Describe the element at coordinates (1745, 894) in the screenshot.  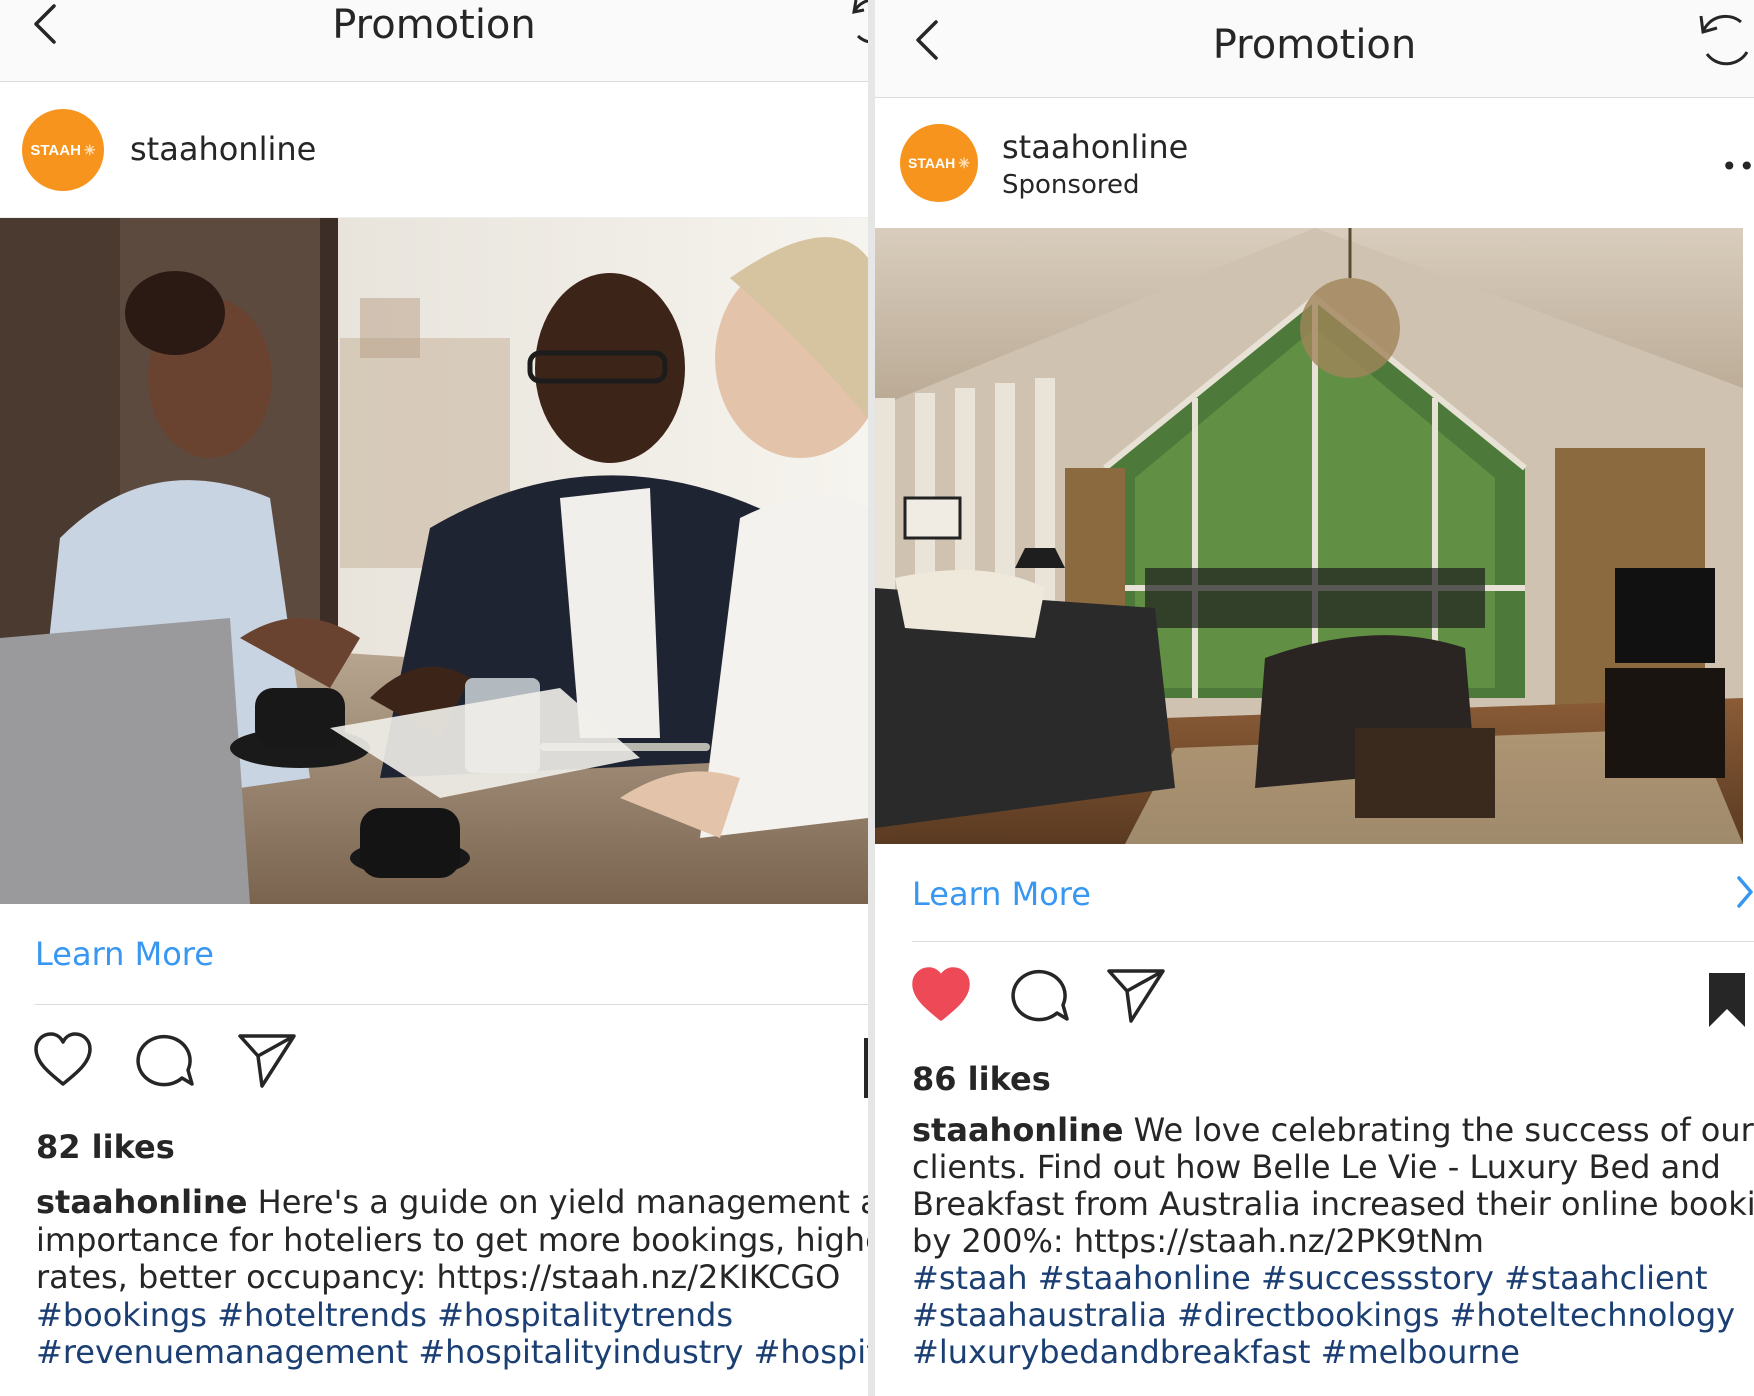
I see `chevron-right-icon` at that location.